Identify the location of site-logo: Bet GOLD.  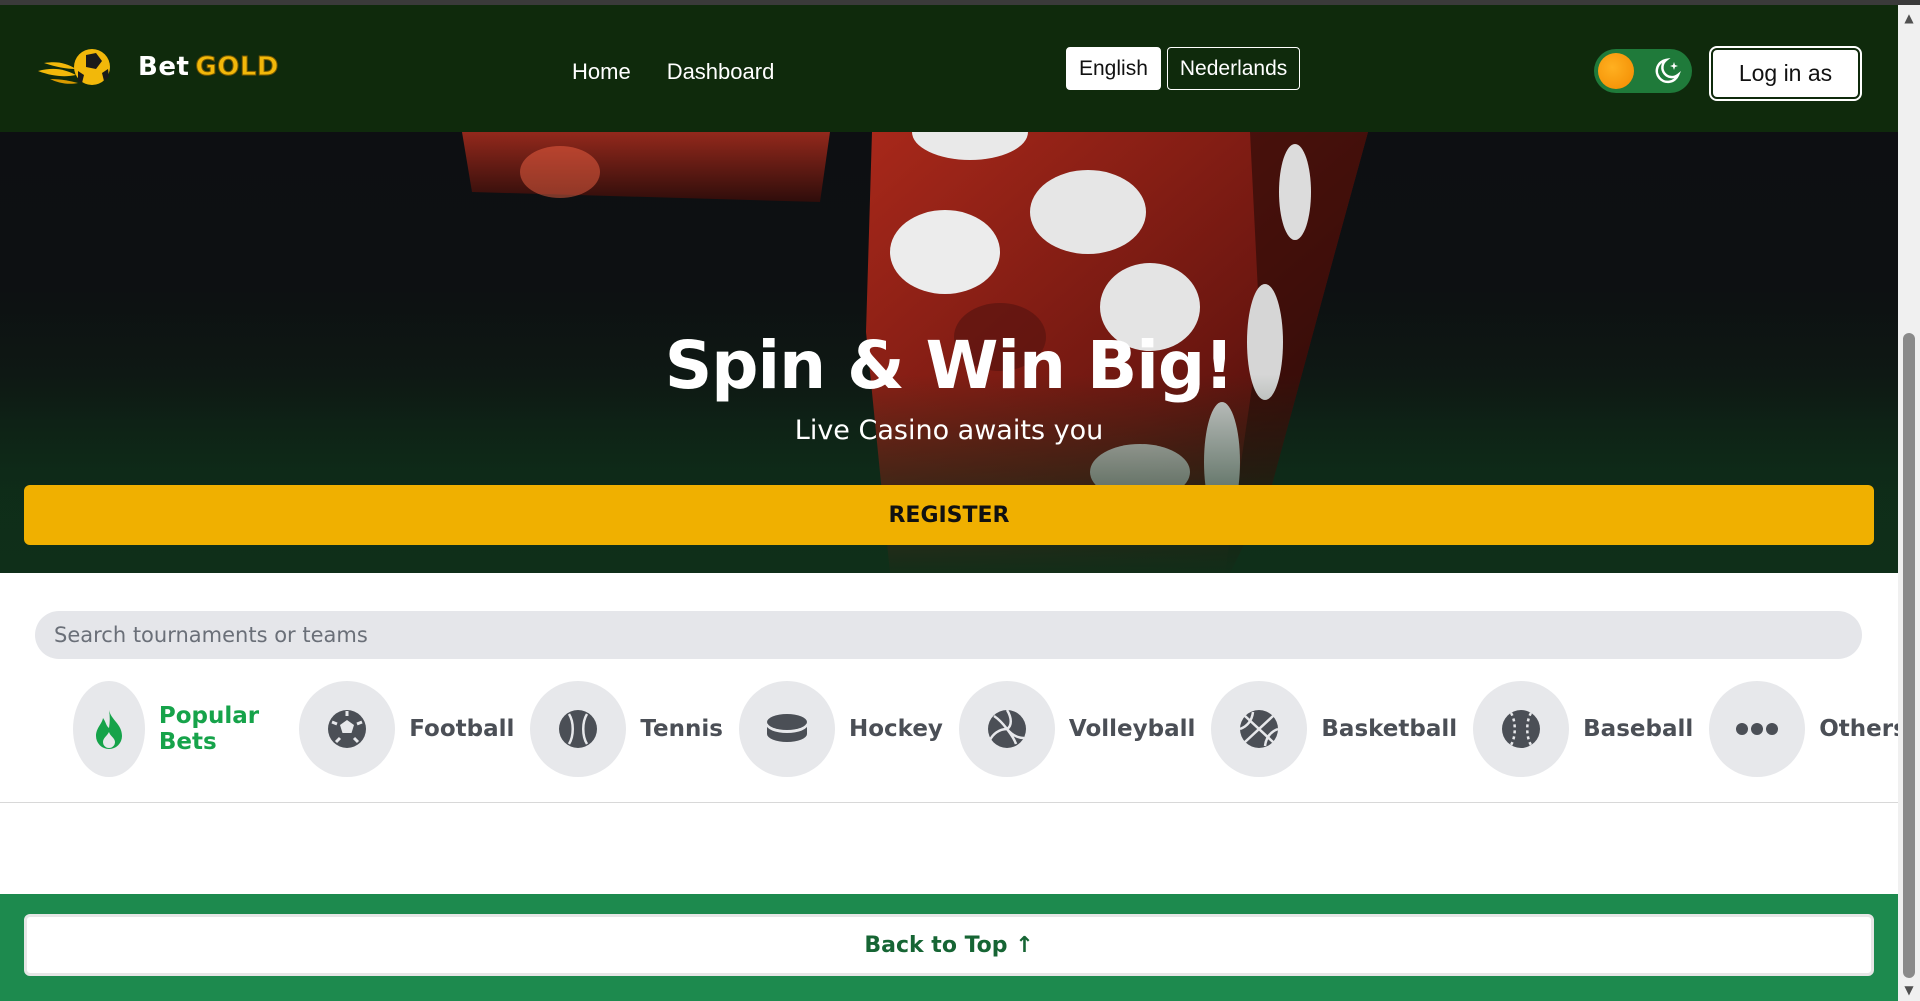
(157, 67).